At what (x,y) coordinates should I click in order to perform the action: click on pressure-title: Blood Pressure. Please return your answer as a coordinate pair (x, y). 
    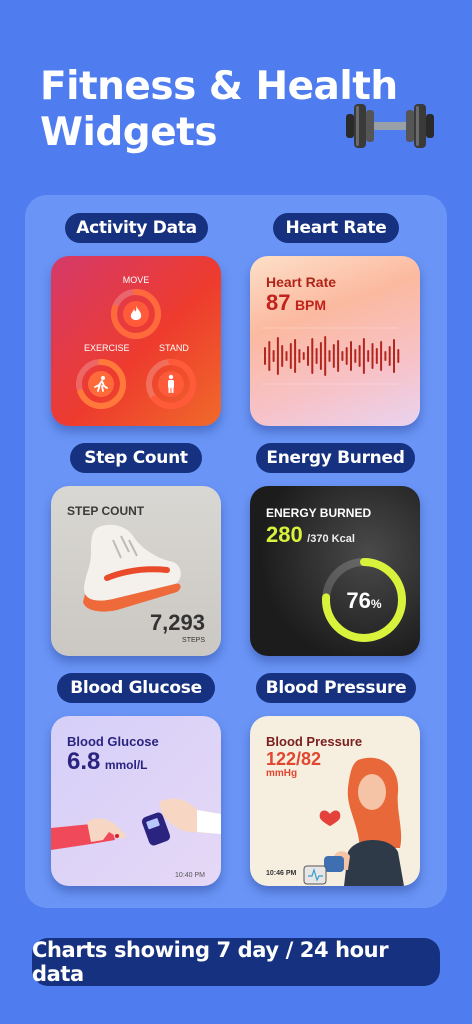
    Looking at the image, I should click on (314, 741).